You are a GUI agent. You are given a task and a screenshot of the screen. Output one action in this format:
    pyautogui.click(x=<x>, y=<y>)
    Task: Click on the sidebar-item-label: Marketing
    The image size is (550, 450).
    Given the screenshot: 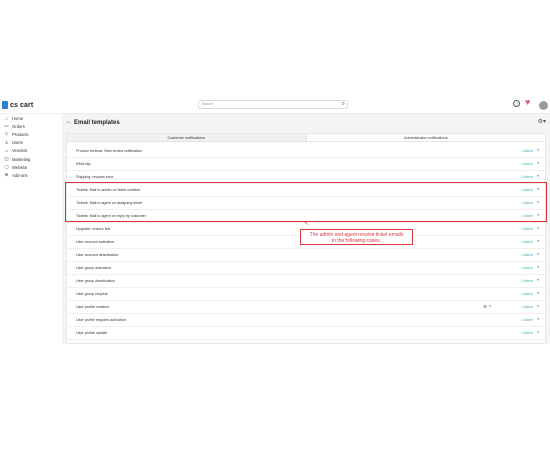 What is the action you would take?
    pyautogui.click(x=21, y=159)
    